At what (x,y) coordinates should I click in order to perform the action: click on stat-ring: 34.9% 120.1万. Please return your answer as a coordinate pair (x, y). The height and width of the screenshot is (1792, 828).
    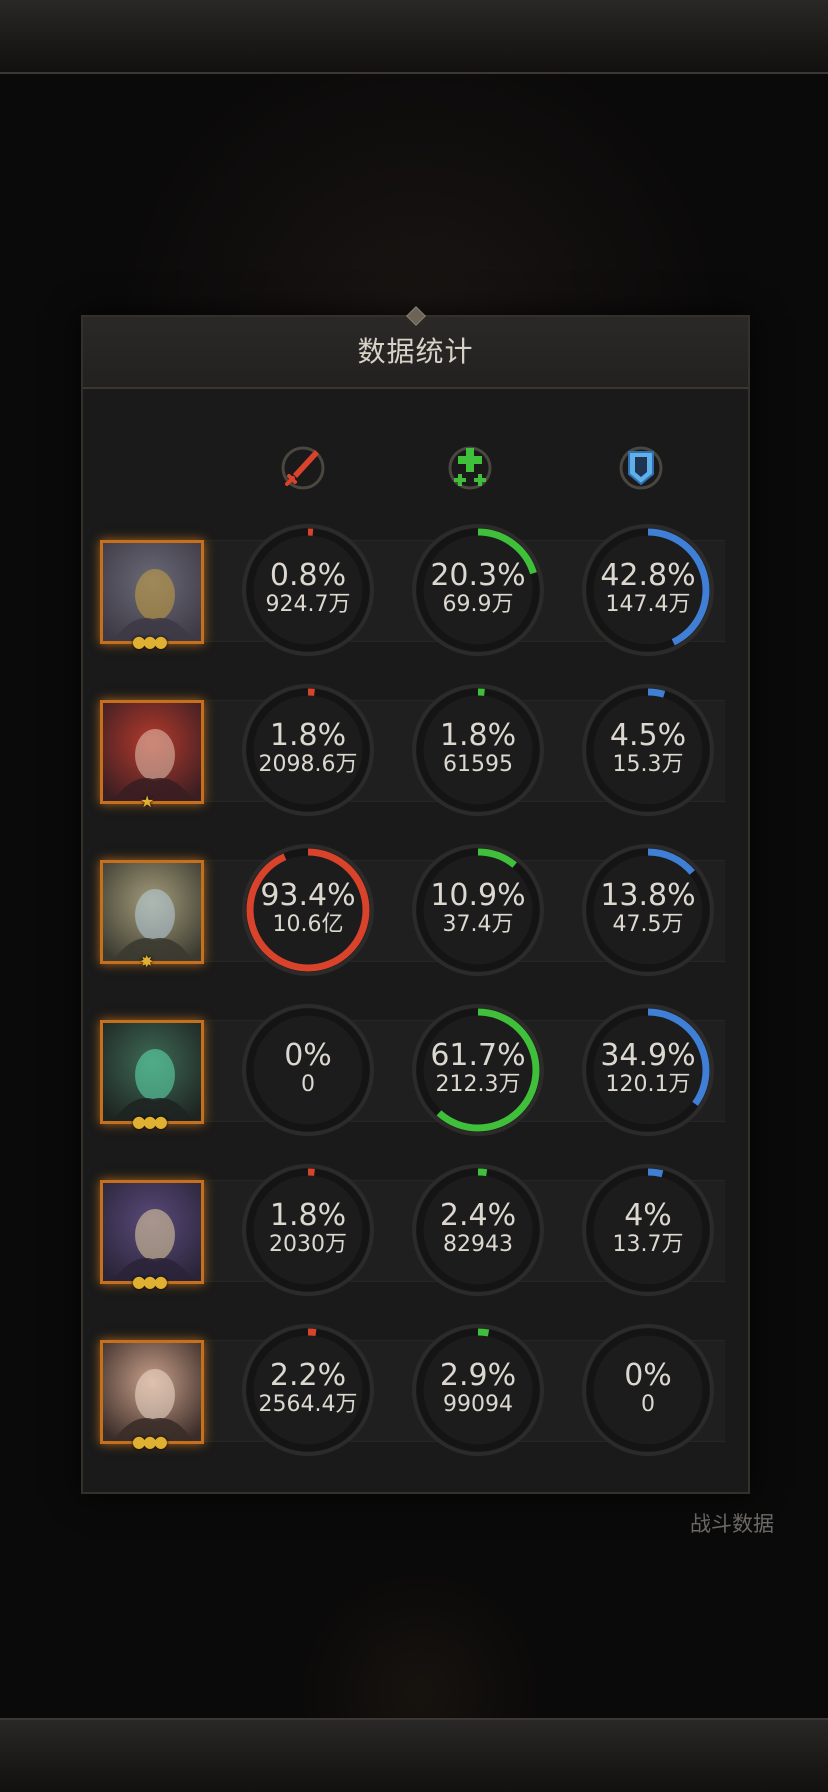
    Looking at the image, I should click on (648, 1070).